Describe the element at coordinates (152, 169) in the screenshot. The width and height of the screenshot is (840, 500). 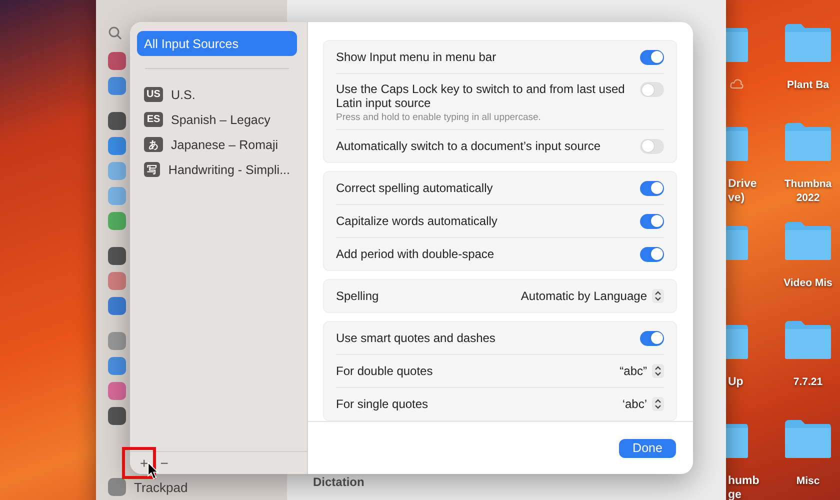
I see `language-badge: 写` at that location.